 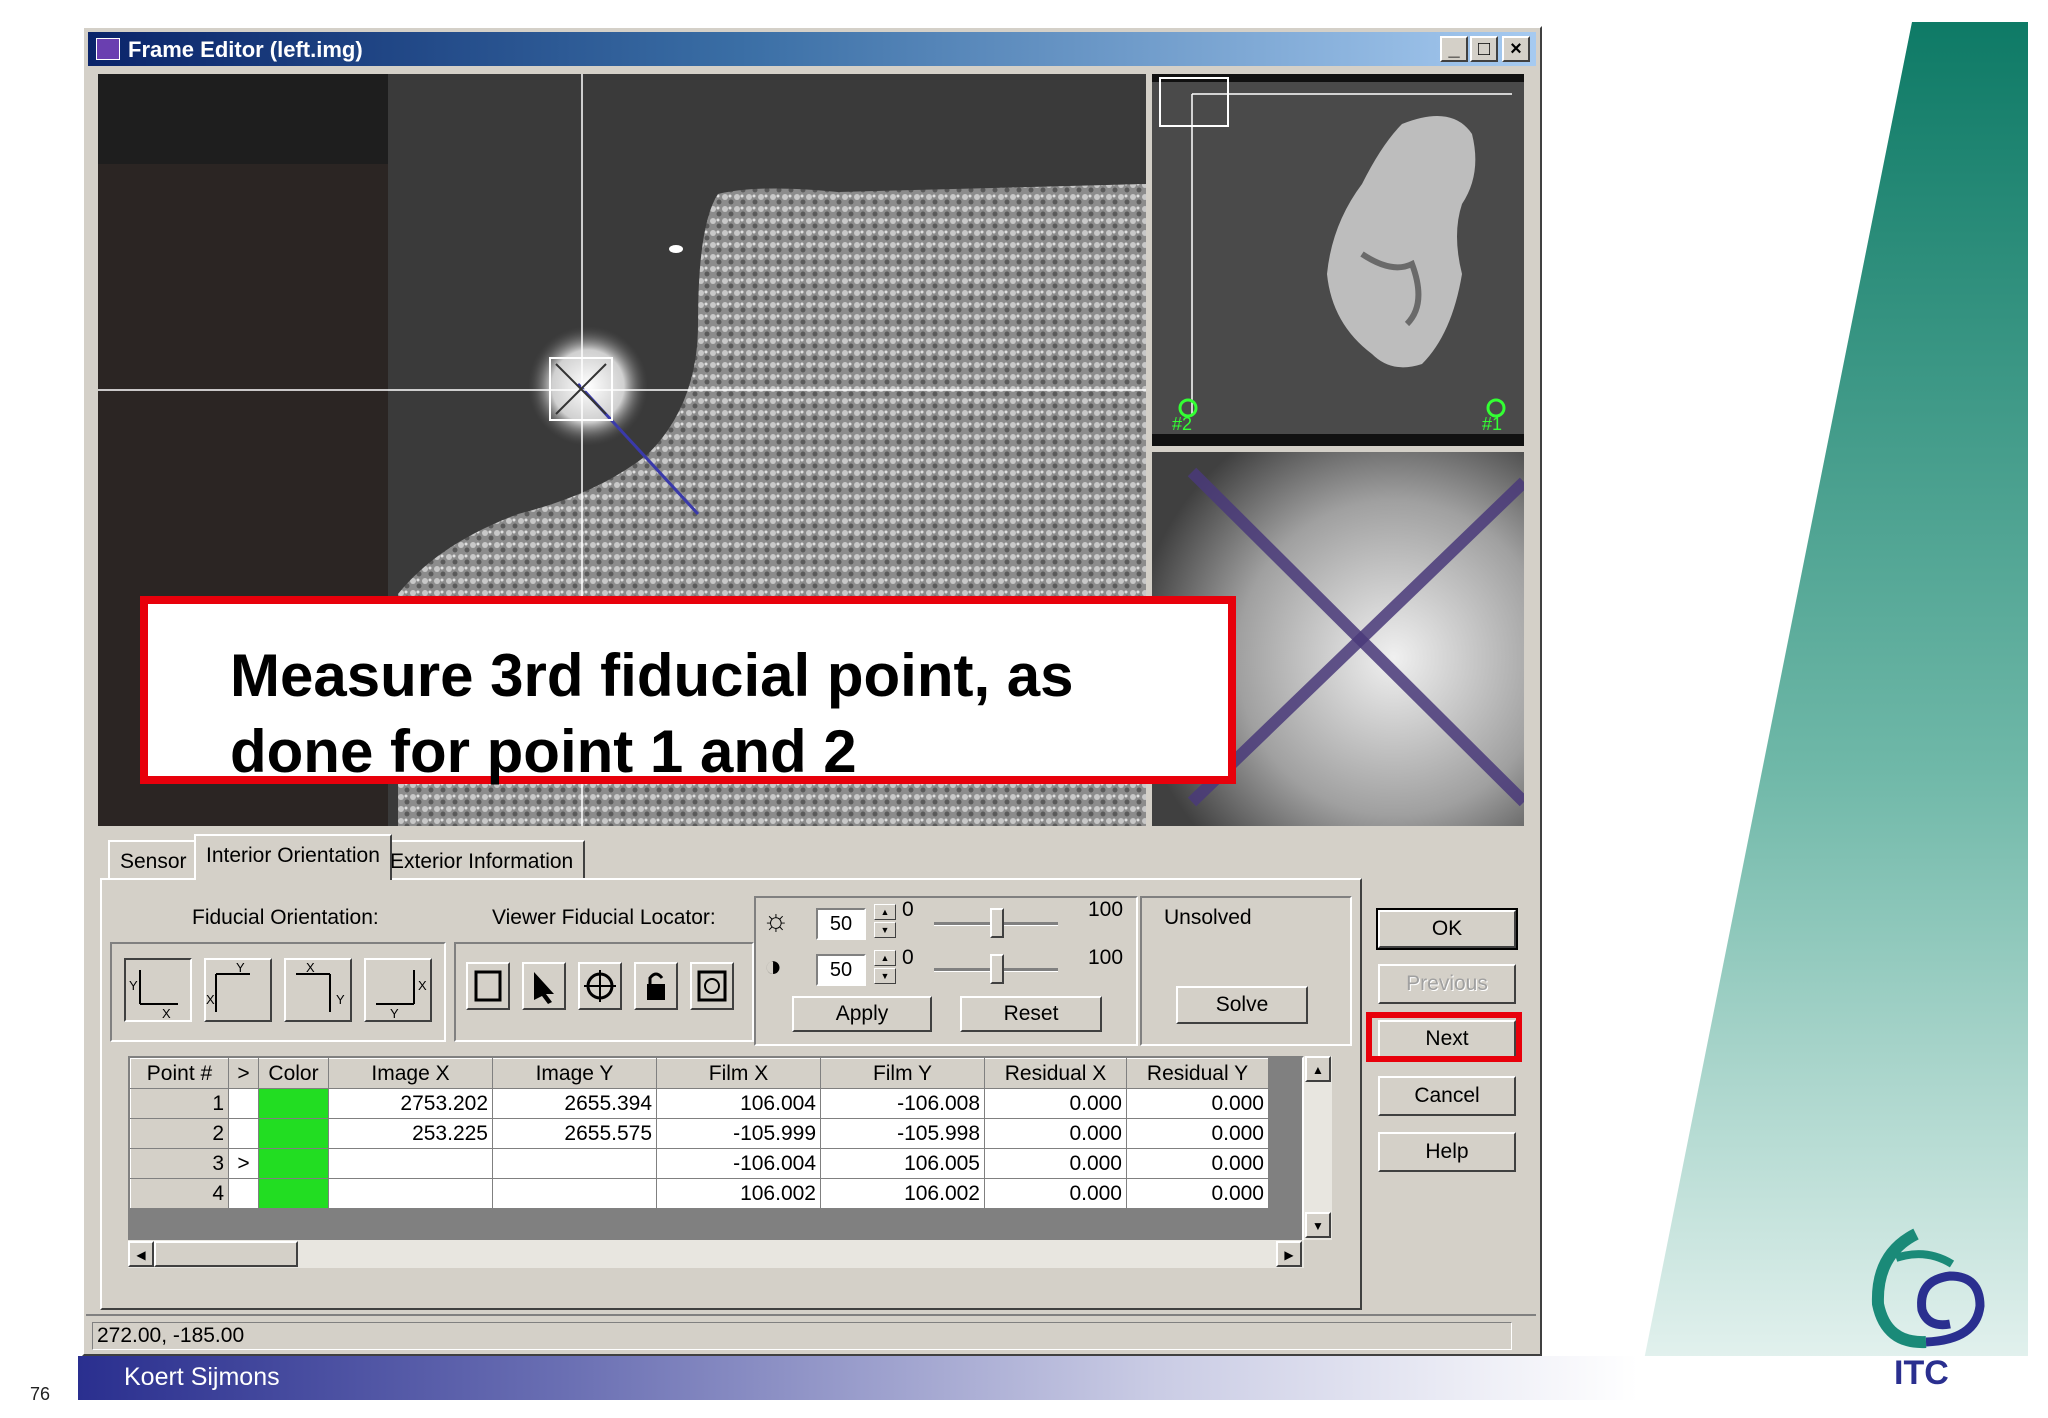 What do you see at coordinates (1516, 49) in the screenshot?
I see `close-button: ×` at bounding box center [1516, 49].